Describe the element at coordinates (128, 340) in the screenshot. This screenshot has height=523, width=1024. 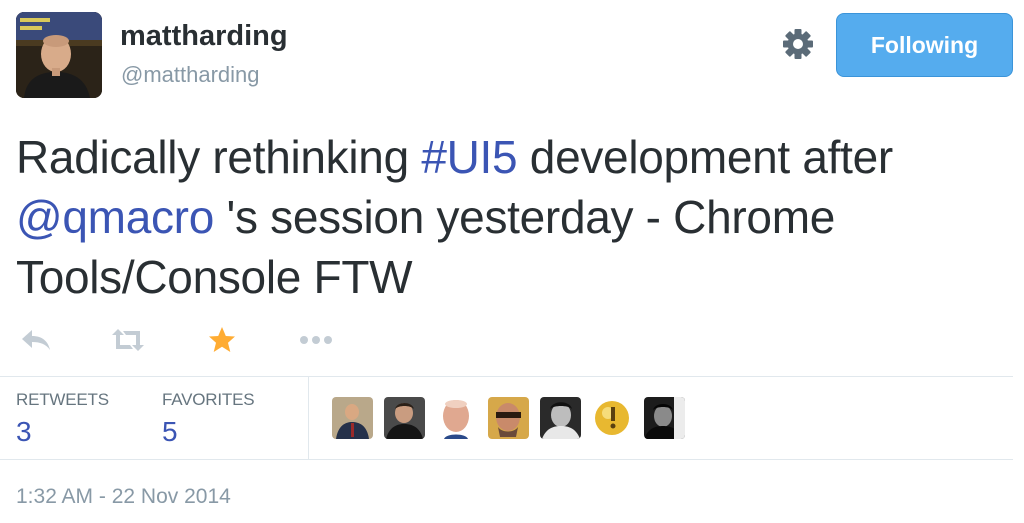
I see `retweet-icon` at that location.